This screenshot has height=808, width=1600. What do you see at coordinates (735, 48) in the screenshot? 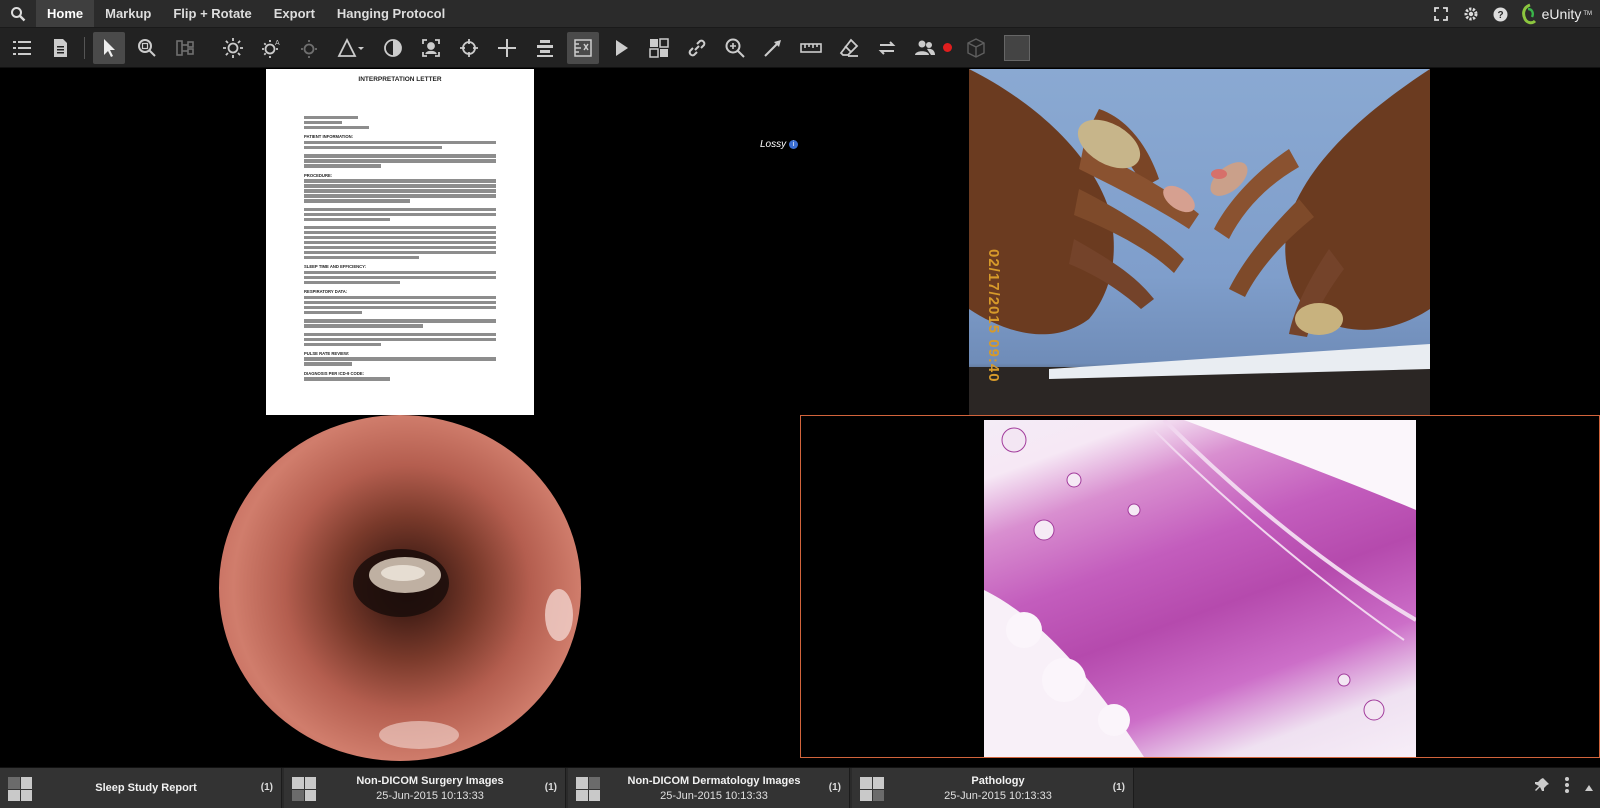
I see `magnify-icon` at bounding box center [735, 48].